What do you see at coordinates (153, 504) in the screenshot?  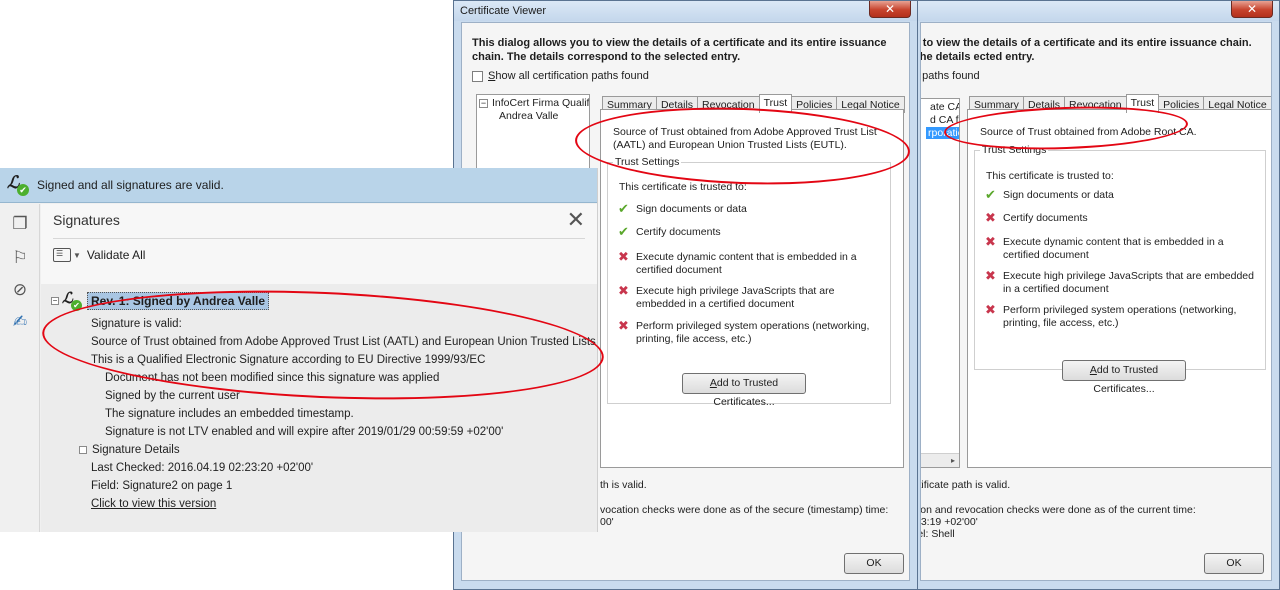 I see `view-version-link: Click to view this version` at bounding box center [153, 504].